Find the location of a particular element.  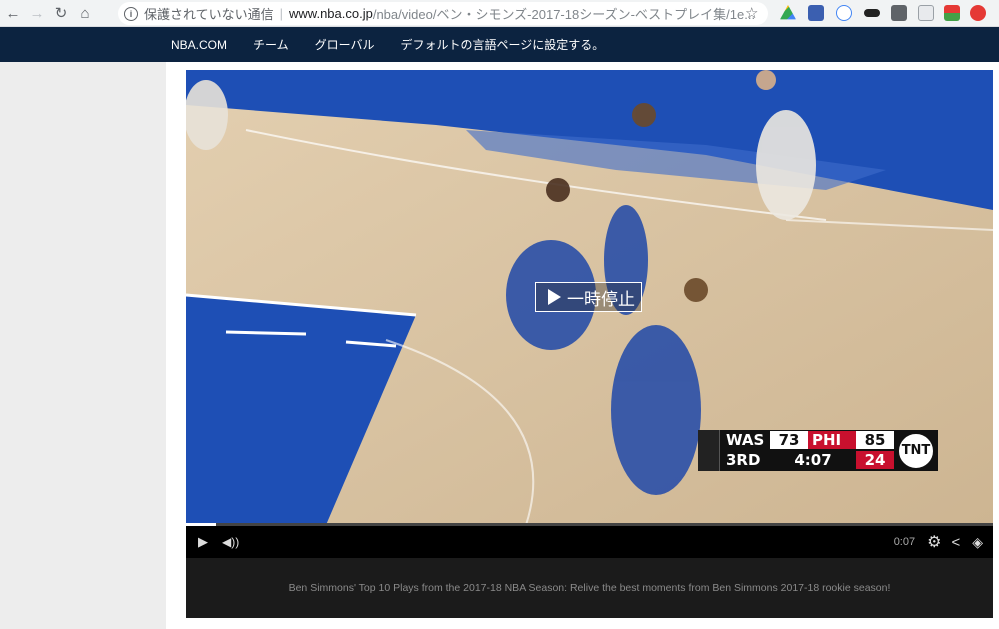

video-controls: ▶ ◀)) 0:07 ⚙ < ◈ is located at coordinates (589, 542).